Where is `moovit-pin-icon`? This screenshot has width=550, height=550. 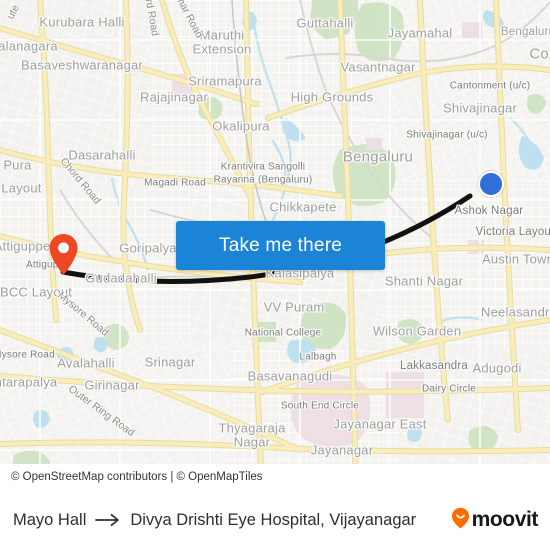
moovit-pin-icon is located at coordinates (460, 520).